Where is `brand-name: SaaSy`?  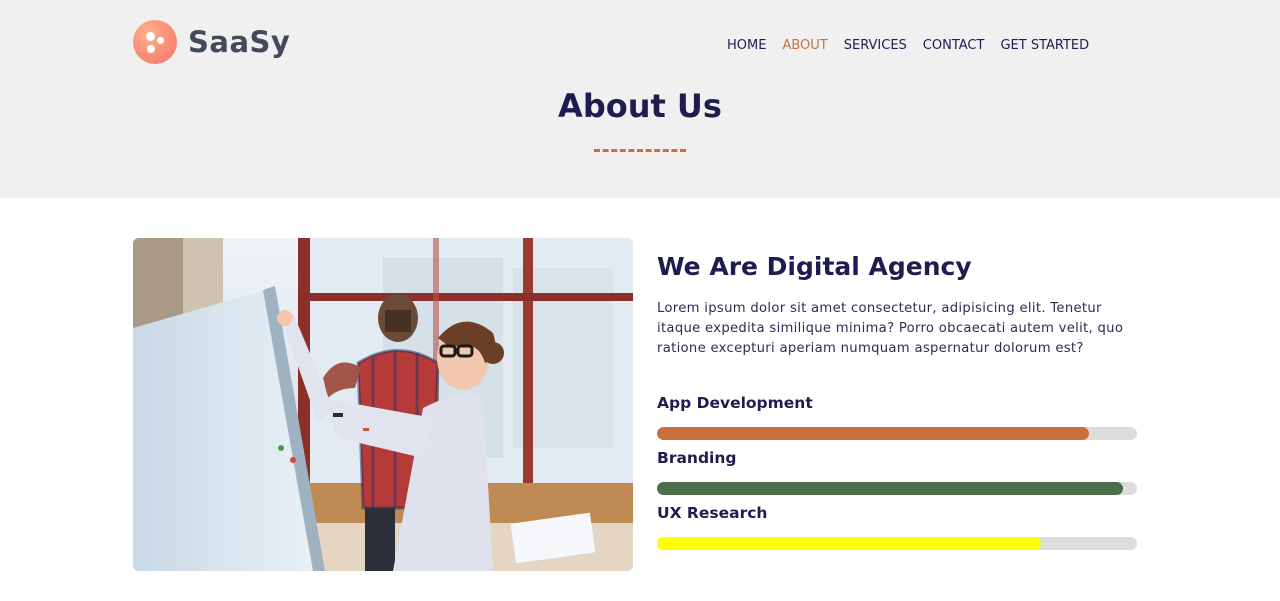
brand-name: SaaSy is located at coordinates (239, 42).